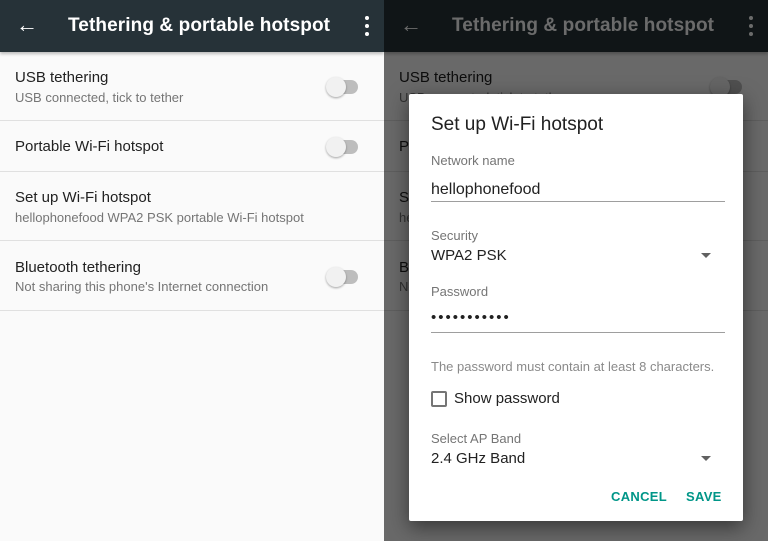 The width and height of the screenshot is (768, 541). I want to click on bluetooth-tethering-toggle, so click(342, 277).